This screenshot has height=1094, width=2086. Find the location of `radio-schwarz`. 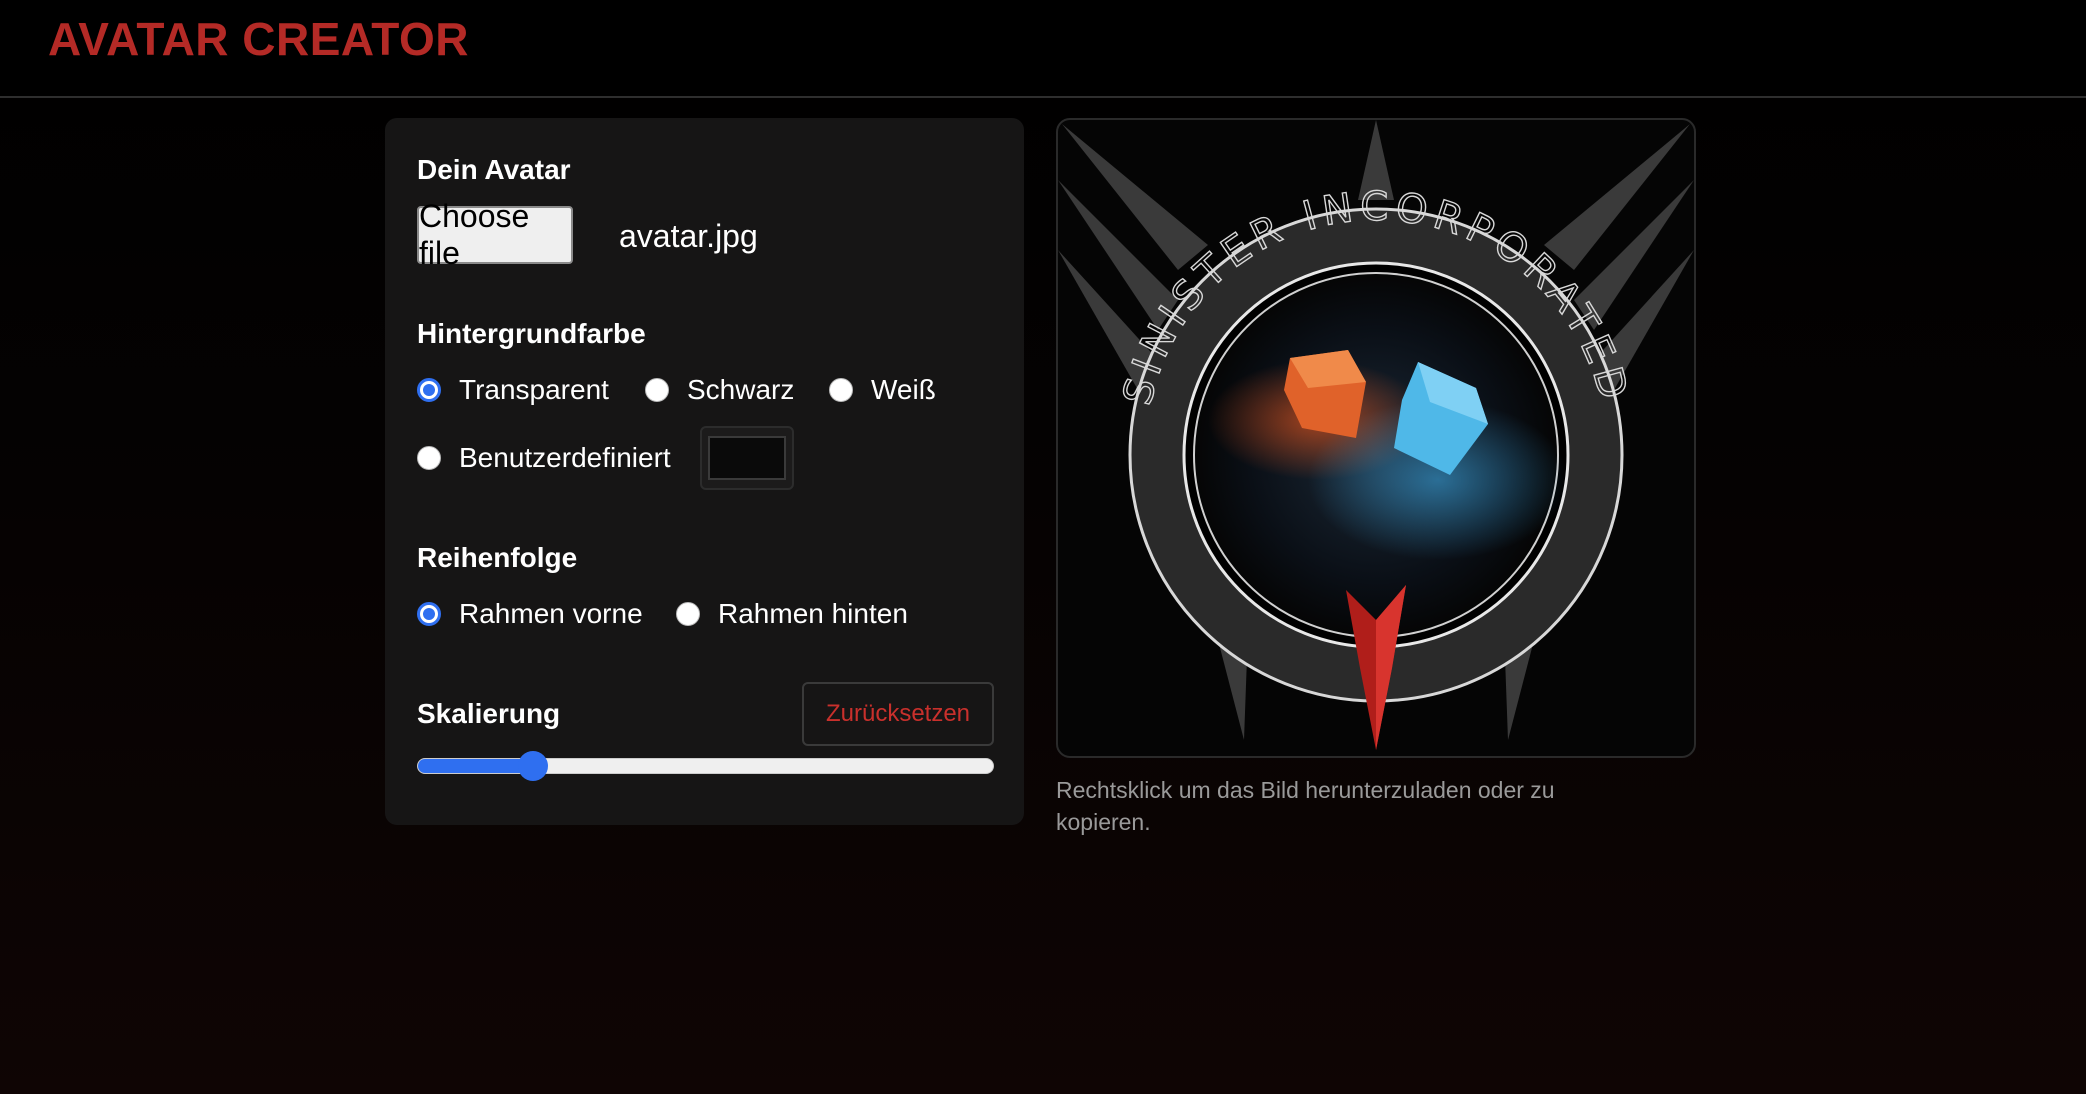

radio-schwarz is located at coordinates (657, 390).